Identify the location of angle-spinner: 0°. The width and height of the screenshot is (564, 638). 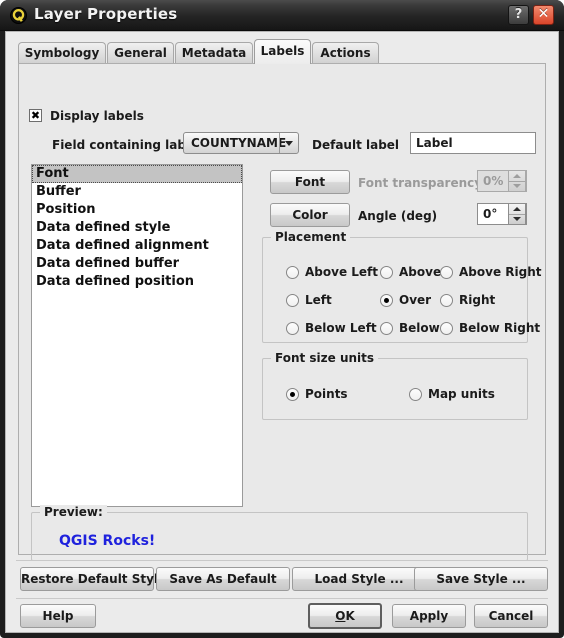
(502, 214).